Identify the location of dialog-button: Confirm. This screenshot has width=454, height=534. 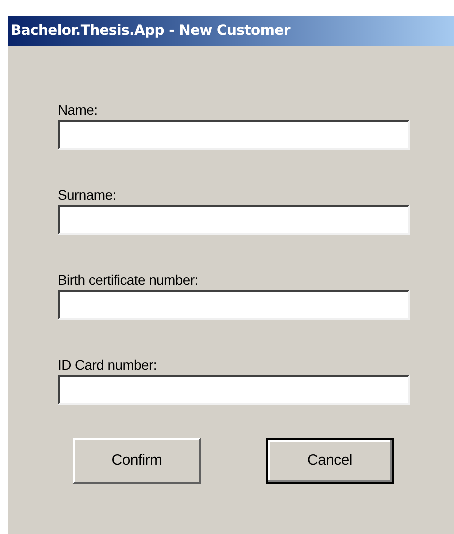
(137, 461).